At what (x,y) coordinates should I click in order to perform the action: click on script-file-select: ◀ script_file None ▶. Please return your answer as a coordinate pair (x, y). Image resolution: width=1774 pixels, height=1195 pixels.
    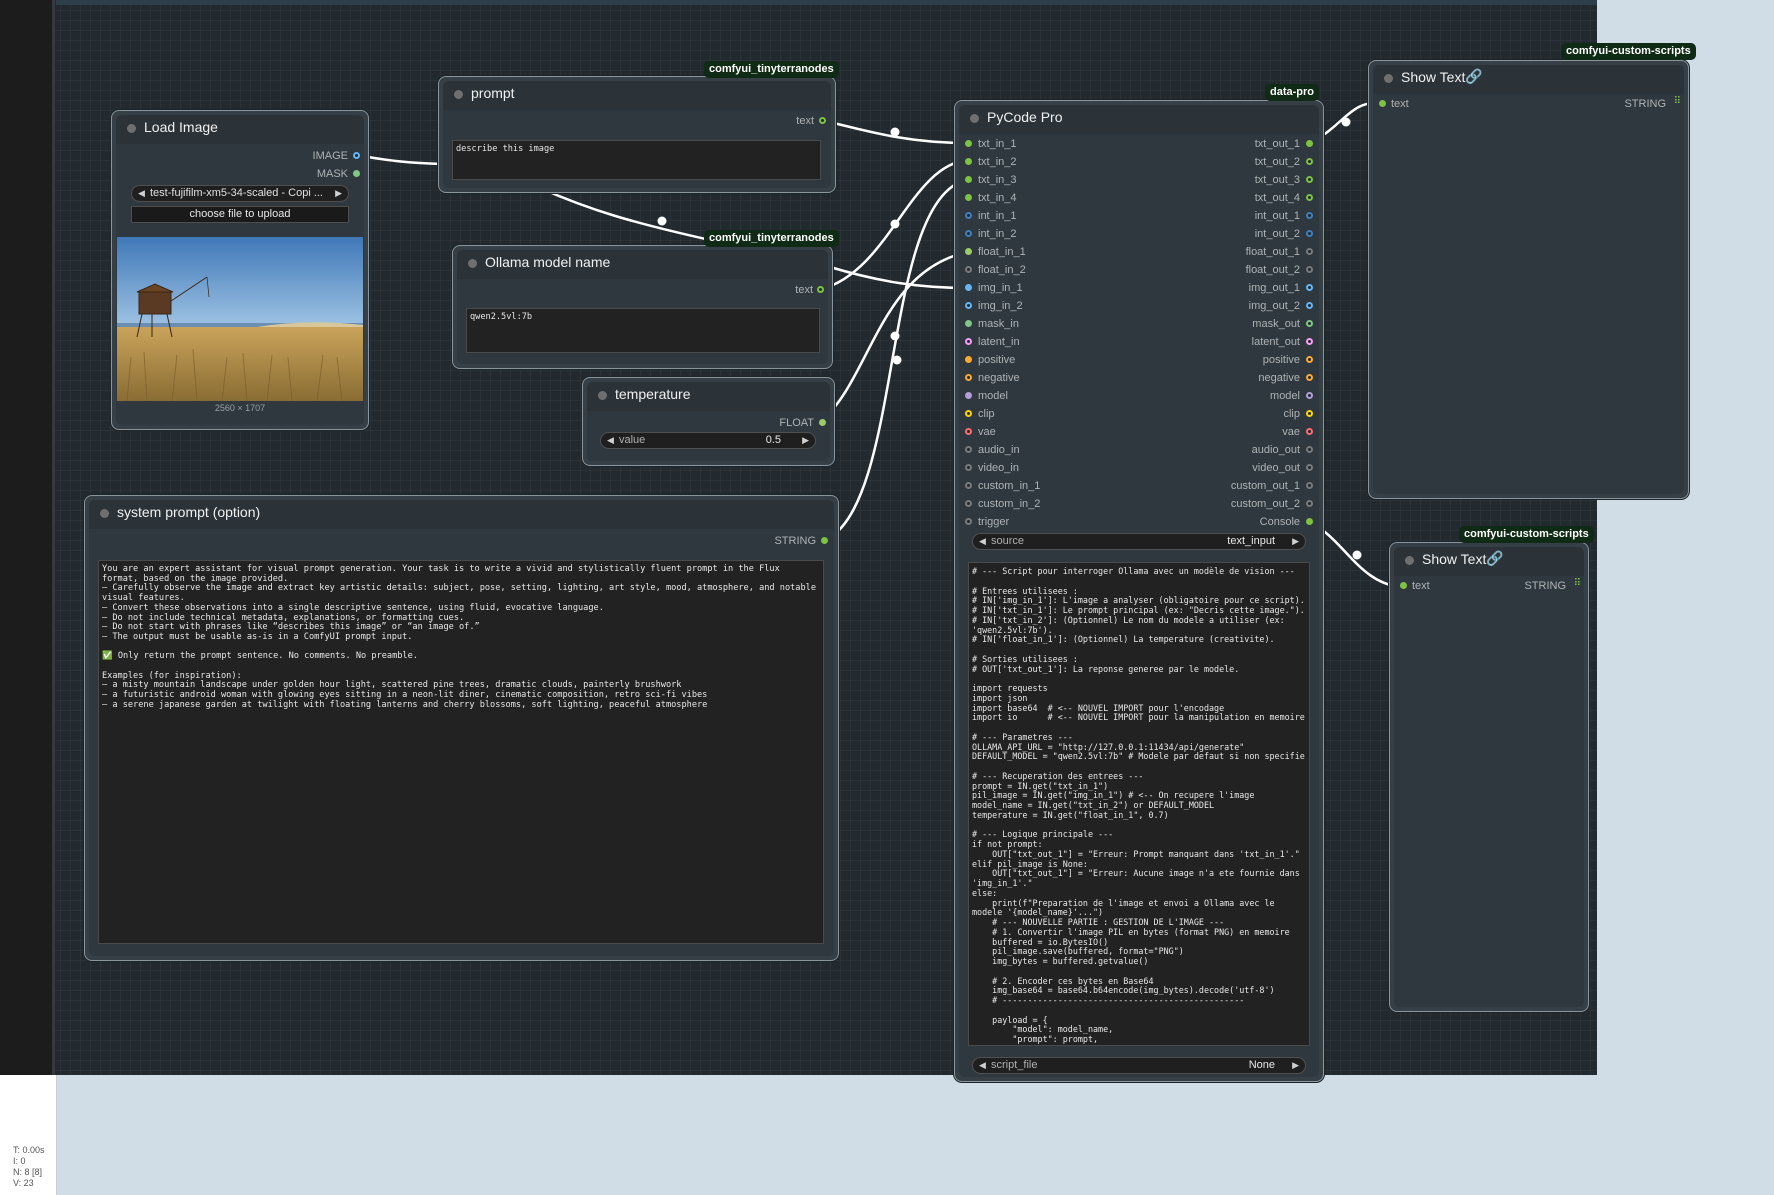
    Looking at the image, I should click on (1139, 1065).